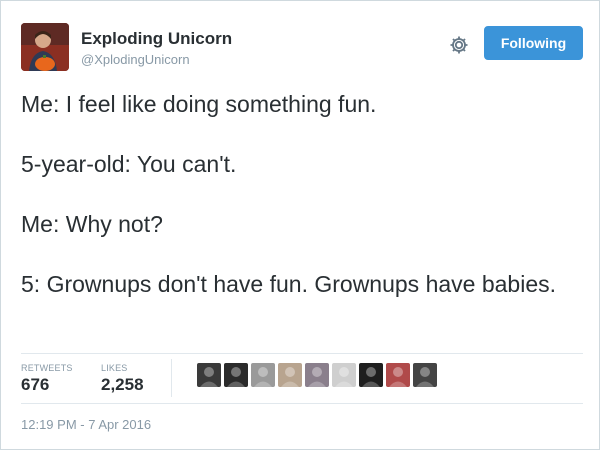  Describe the element at coordinates (35, 385) in the screenshot. I see `retweets-count: 676` at that location.